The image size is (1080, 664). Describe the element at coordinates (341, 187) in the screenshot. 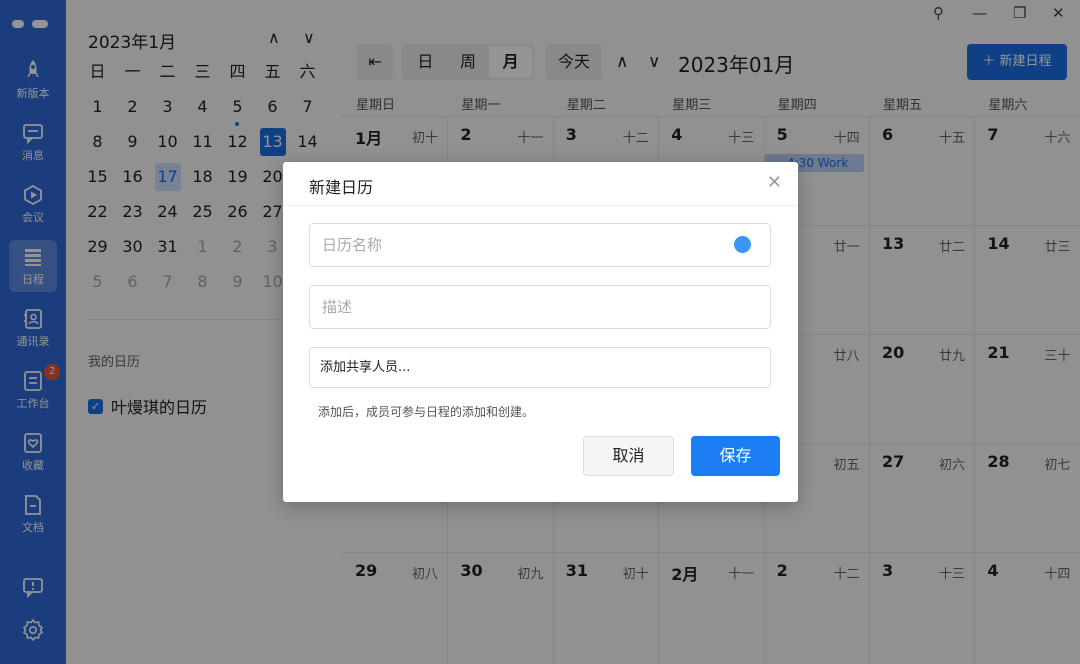

I see `dialog-title: 新建日历` at that location.